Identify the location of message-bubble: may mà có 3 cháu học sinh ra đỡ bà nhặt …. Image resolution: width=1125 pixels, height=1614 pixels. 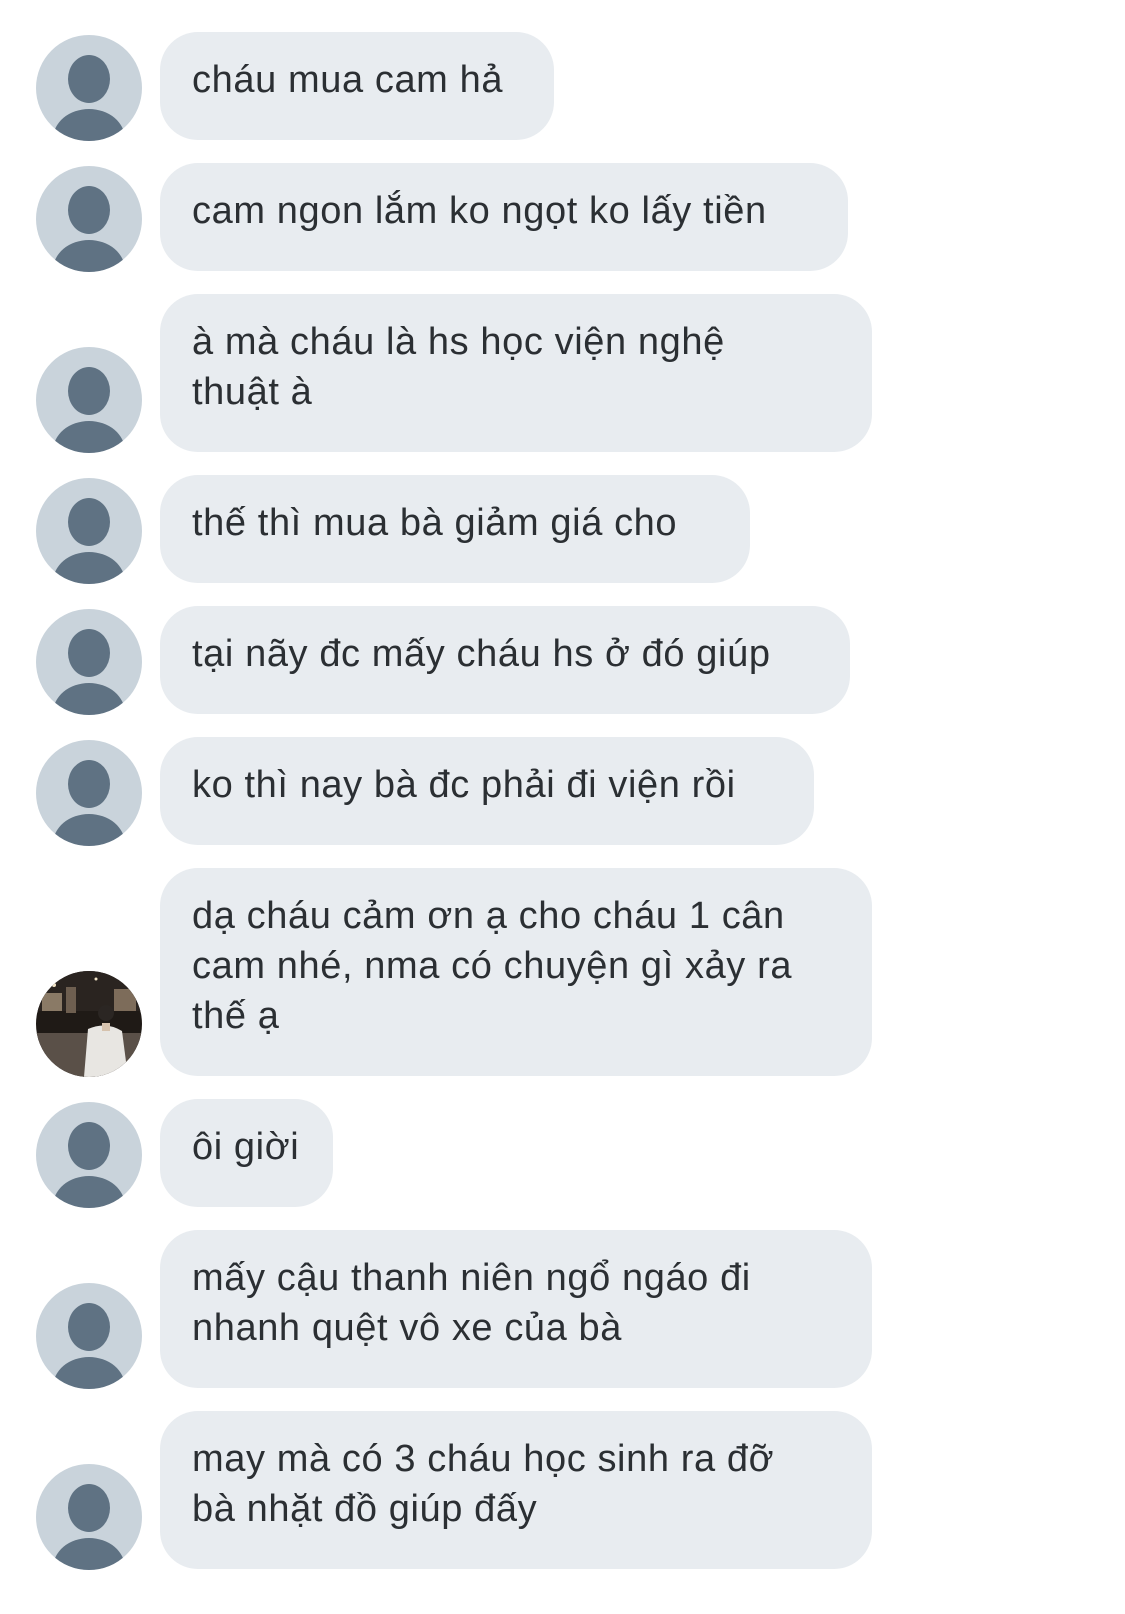
(516, 1490).